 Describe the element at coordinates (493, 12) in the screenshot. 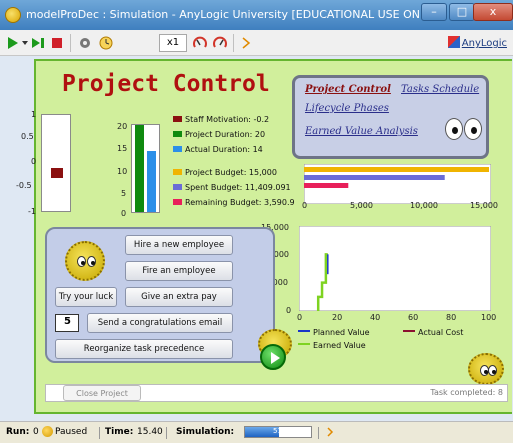

I see `close-window-button: x` at that location.